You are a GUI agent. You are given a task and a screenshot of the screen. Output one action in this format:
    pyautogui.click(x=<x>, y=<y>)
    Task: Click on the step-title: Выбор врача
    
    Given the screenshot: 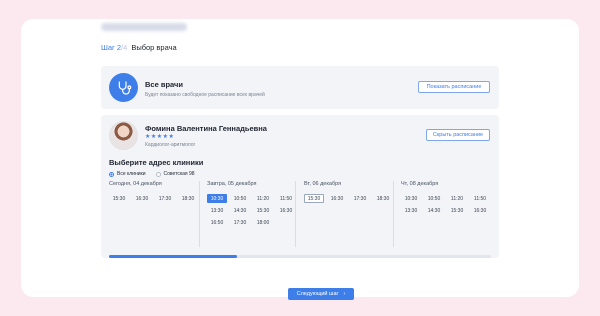 What is the action you would take?
    pyautogui.click(x=154, y=47)
    